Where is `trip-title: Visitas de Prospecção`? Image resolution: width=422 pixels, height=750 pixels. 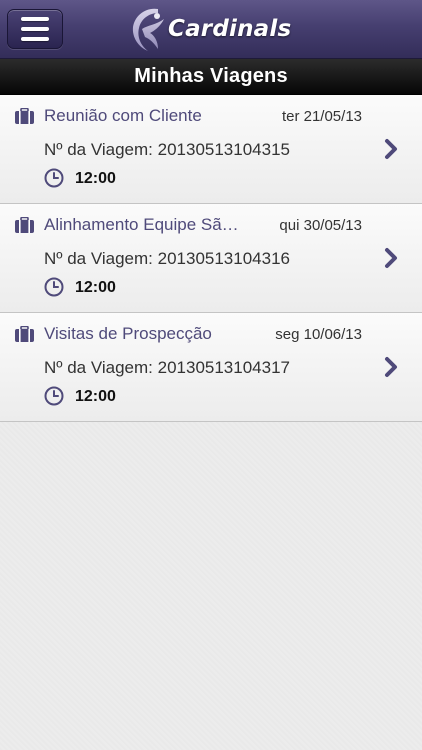 trip-title: Visitas de Prospecção is located at coordinates (128, 333).